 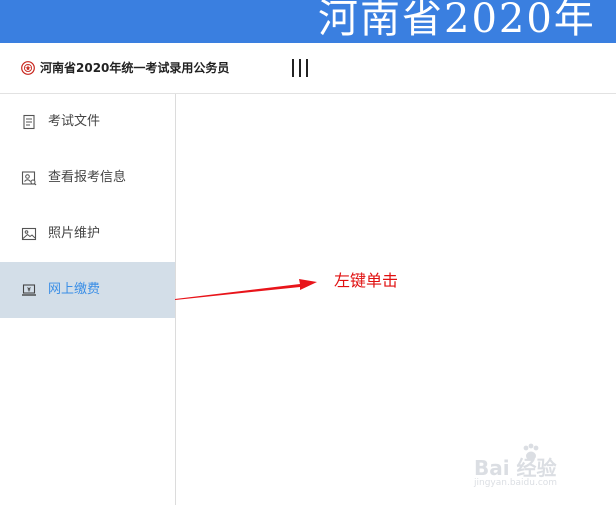 I want to click on profile-search-icon, so click(x=29, y=178).